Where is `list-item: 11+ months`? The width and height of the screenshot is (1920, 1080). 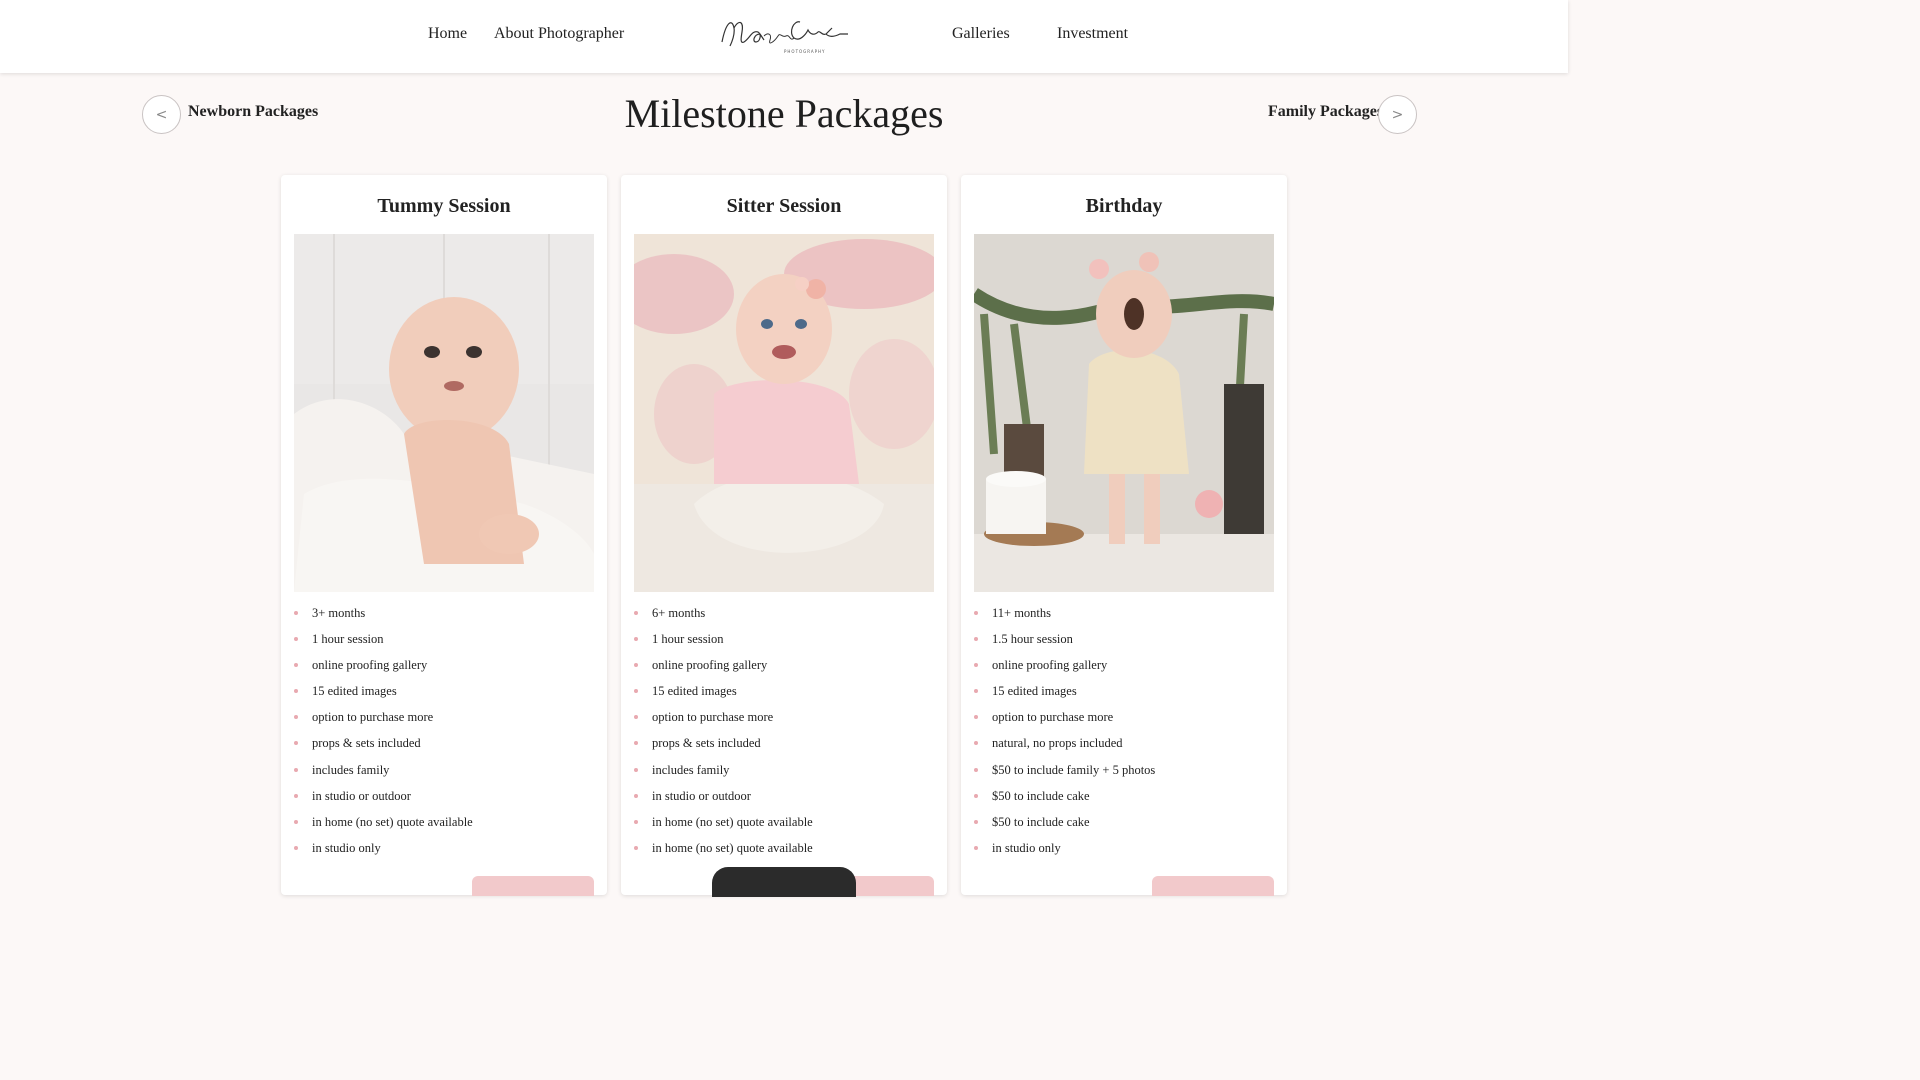
list-item: 11+ months is located at coordinates (1064, 616).